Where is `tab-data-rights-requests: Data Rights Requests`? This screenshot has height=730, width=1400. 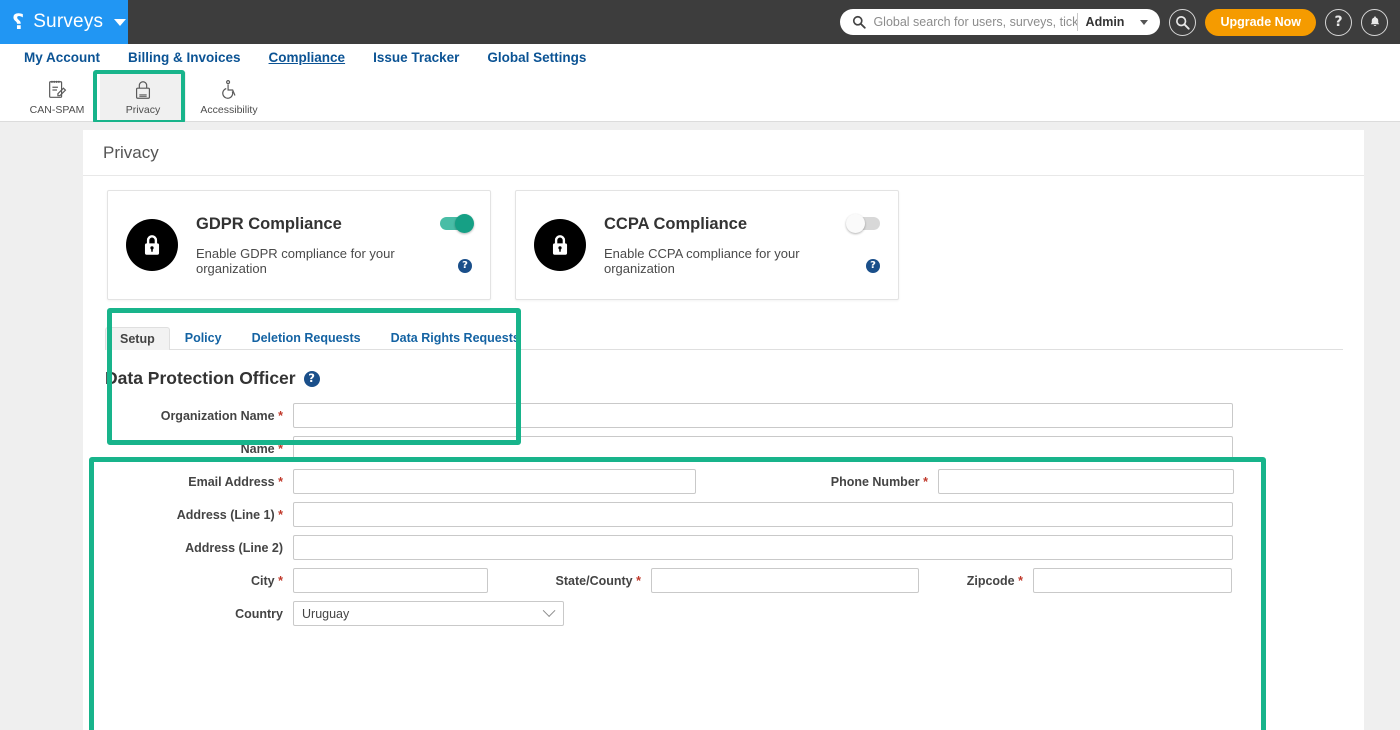 tab-data-rights-requests: Data Rights Requests is located at coordinates (455, 338).